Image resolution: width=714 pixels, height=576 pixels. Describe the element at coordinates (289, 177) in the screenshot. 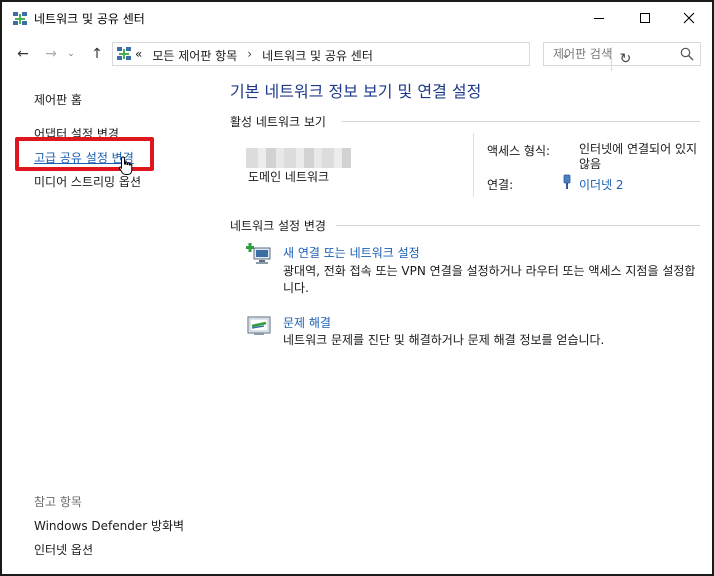

I see `network-category-label: 도메인 네트워크` at that location.